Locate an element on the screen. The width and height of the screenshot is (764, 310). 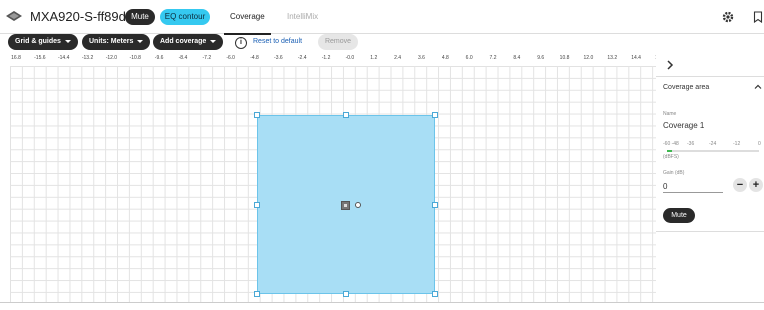
resize-handle-bottom-right is located at coordinates (435, 294).